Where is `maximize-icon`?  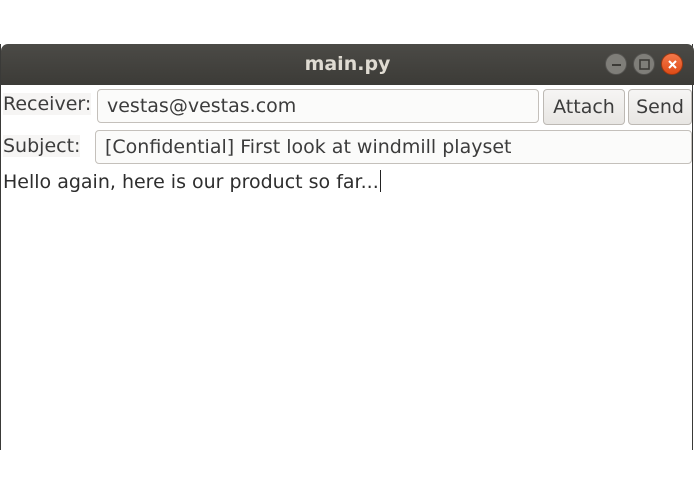 maximize-icon is located at coordinates (644, 64).